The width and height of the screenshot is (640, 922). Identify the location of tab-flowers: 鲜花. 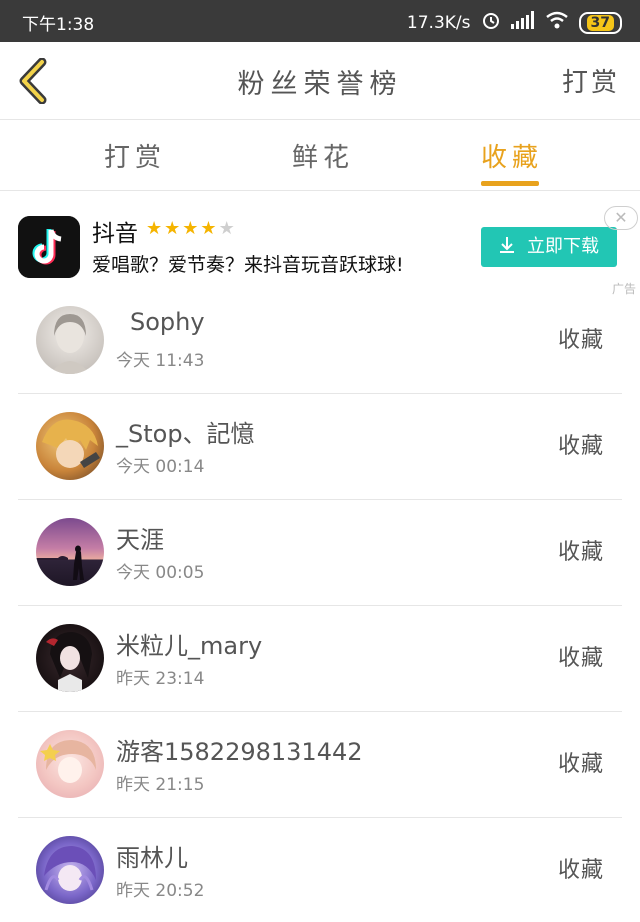
(323, 155).